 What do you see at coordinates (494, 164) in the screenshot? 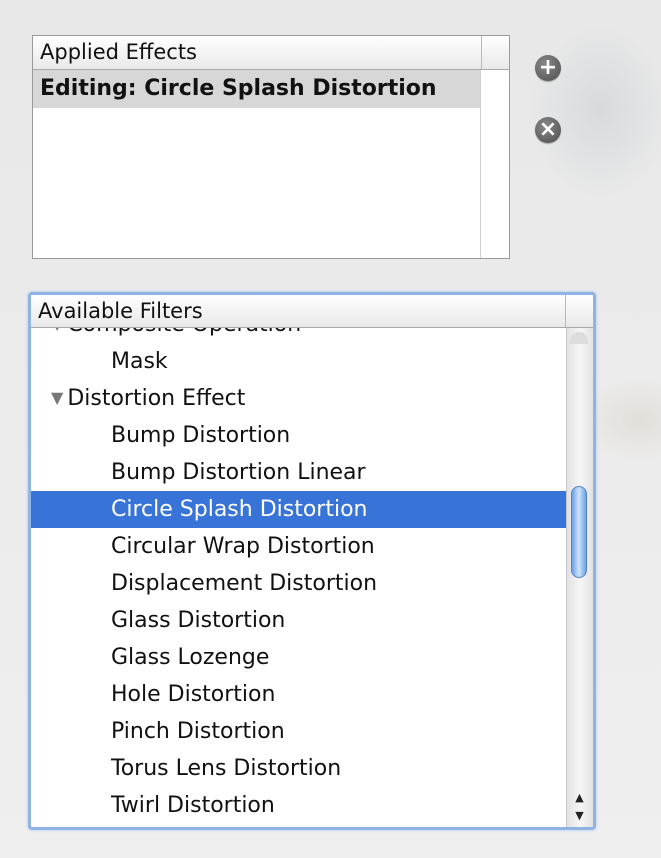
I see `table-right-gutter` at bounding box center [494, 164].